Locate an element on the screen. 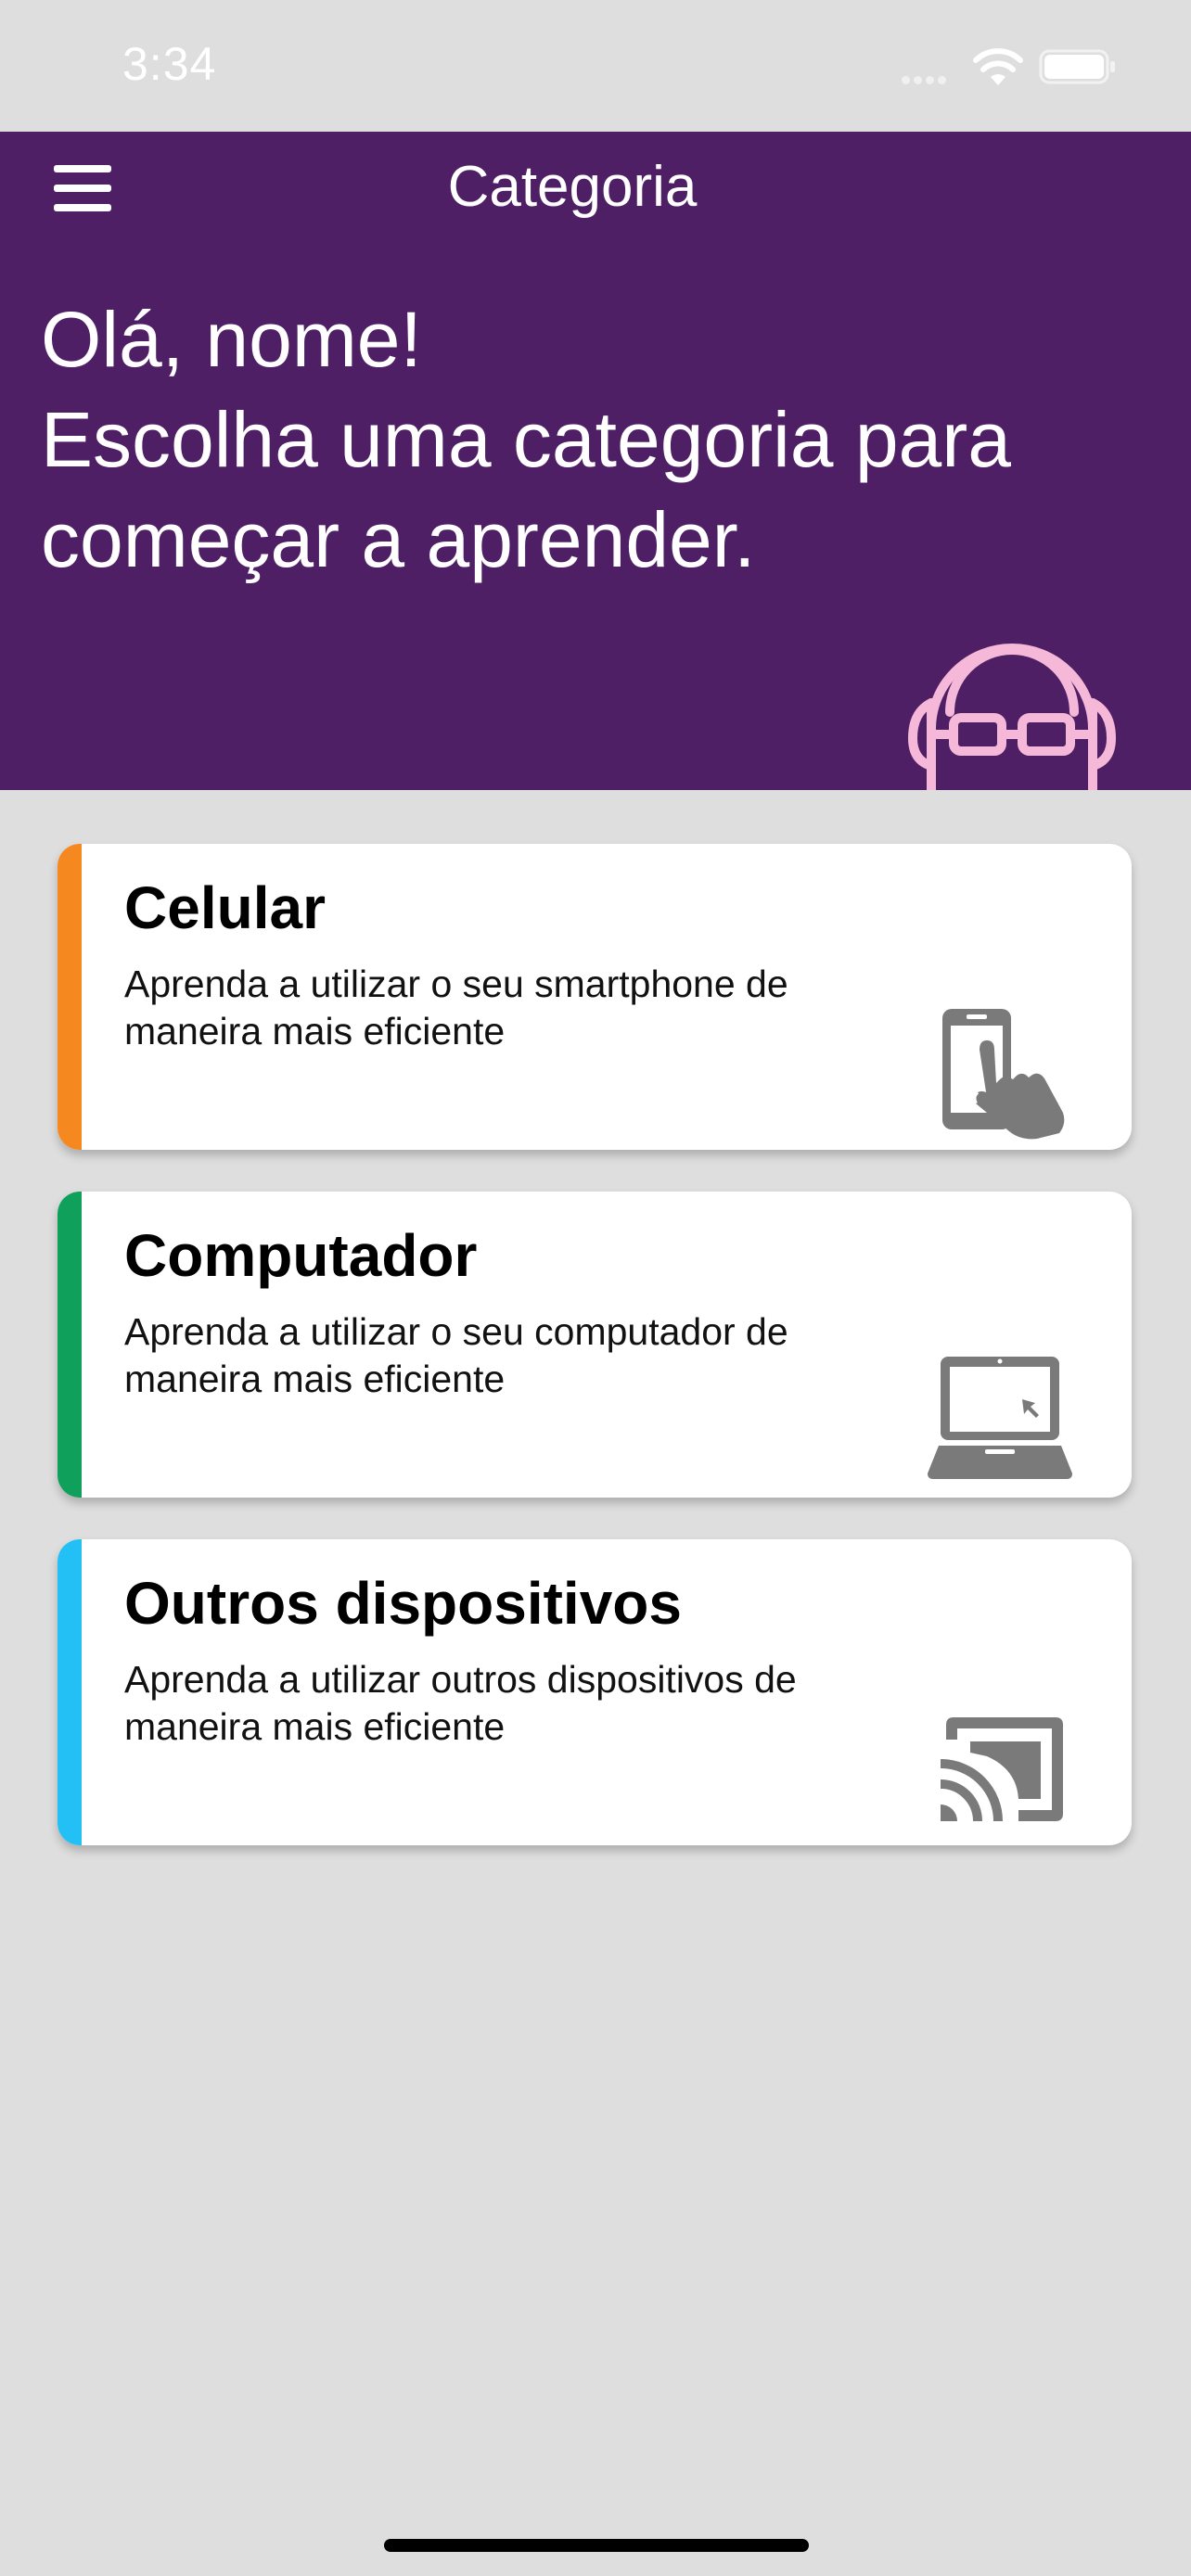 The image size is (1191, 2576). greeting-line: Olá, nome! is located at coordinates (231, 339).